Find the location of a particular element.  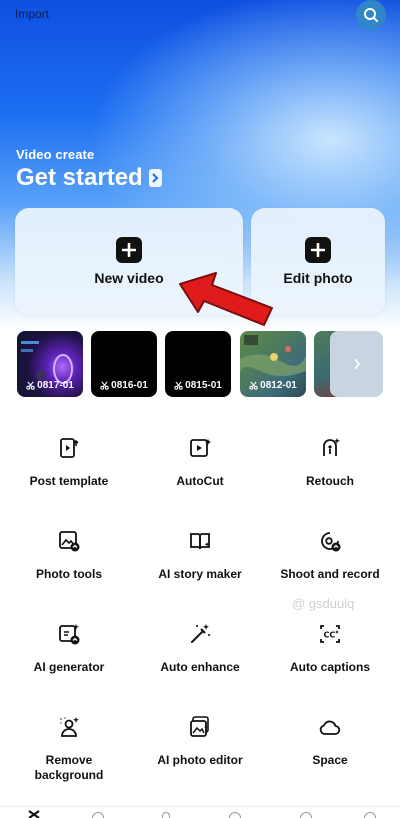

top-bar: Import is located at coordinates (200, 15).